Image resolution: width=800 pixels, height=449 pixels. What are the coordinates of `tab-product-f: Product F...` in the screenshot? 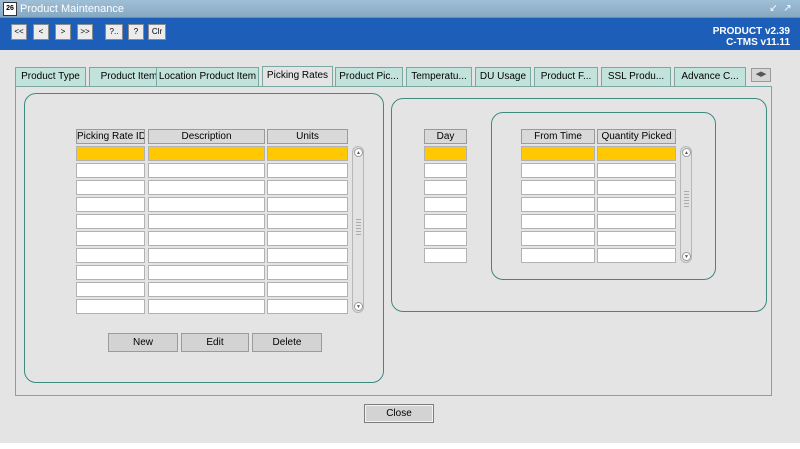 It's located at (566, 76).